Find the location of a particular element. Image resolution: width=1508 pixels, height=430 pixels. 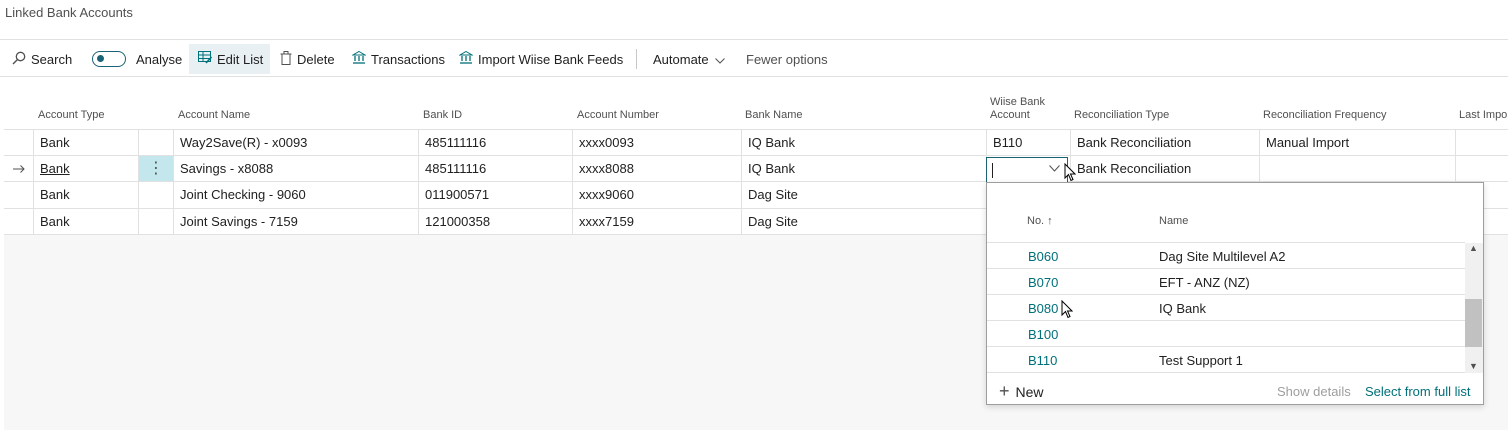

lookup-no: B100 is located at coordinates (1043, 334).